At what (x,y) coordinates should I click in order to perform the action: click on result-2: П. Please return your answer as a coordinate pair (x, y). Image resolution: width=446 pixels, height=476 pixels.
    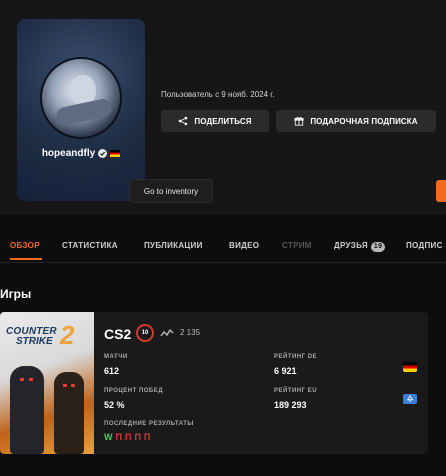
    Looking at the image, I should click on (118, 437).